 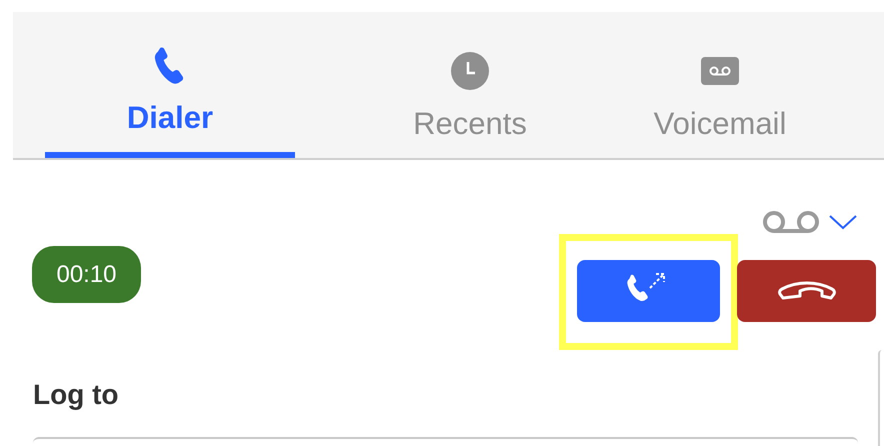 I want to click on log-to-label: Log to, so click(x=76, y=394).